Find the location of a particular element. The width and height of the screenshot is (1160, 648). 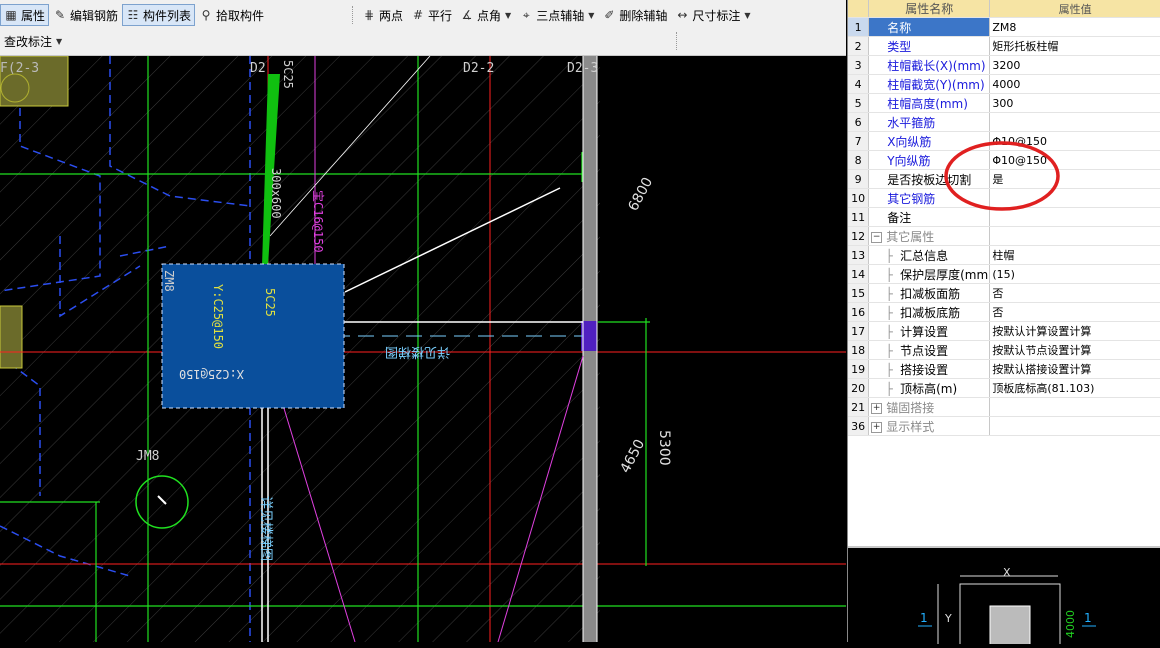

property-name-text: 名称 is located at coordinates (899, 27).